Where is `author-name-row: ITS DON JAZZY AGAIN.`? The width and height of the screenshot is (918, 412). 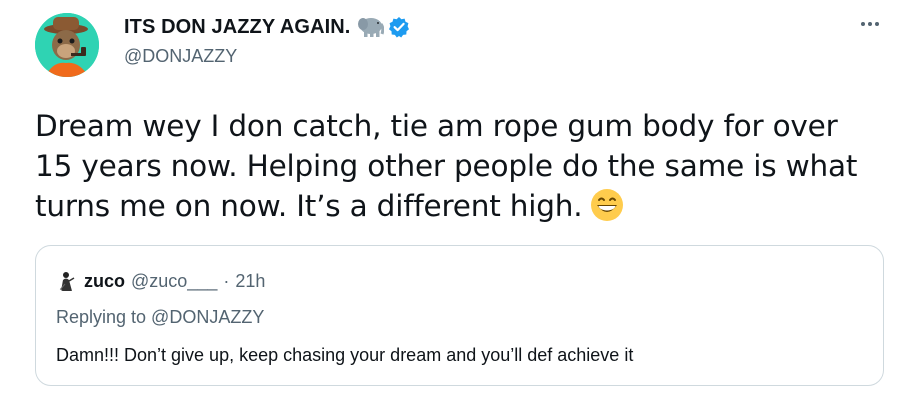 author-name-row: ITS DON JAZZY AGAIN. is located at coordinates (267, 27).